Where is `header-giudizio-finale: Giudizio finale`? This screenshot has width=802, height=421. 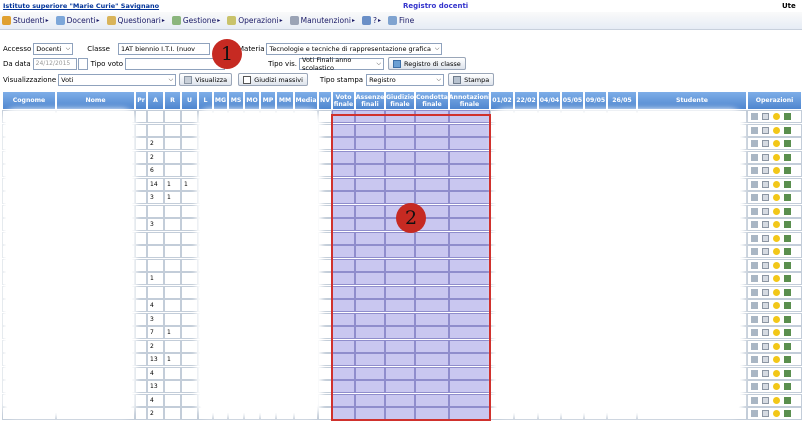 header-giudizio-finale: Giudizio finale is located at coordinates (400, 100).